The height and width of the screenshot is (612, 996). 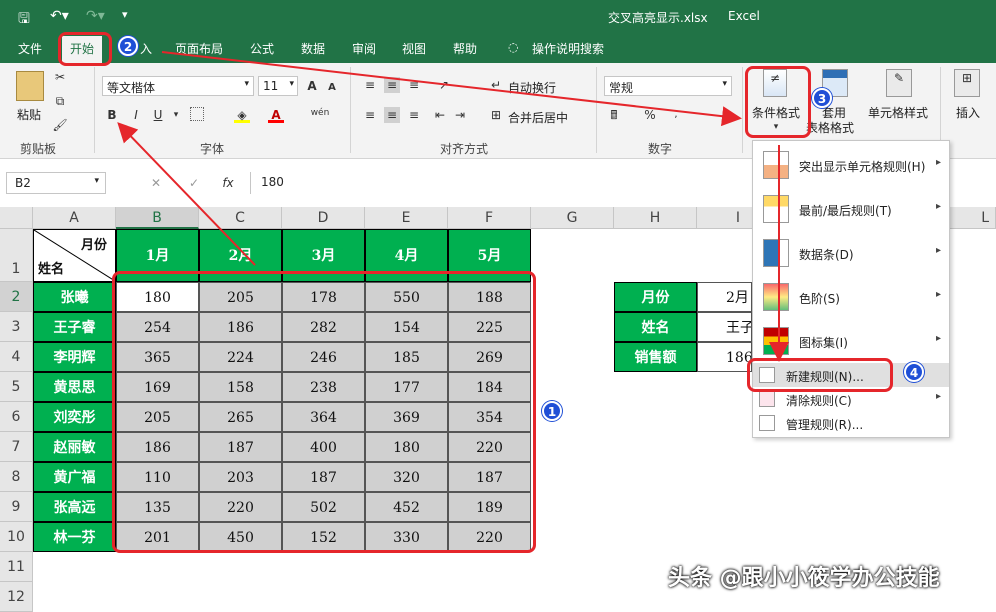 What do you see at coordinates (392, 115) in the screenshot?
I see `align-center-icon: ≡` at bounding box center [392, 115].